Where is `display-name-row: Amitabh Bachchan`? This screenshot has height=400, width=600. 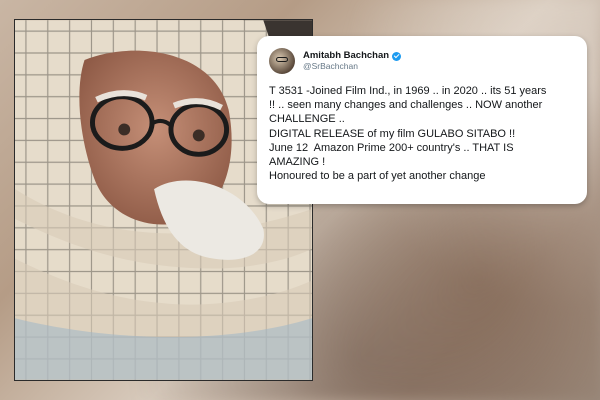 display-name-row: Amitabh Bachchan is located at coordinates (352, 56).